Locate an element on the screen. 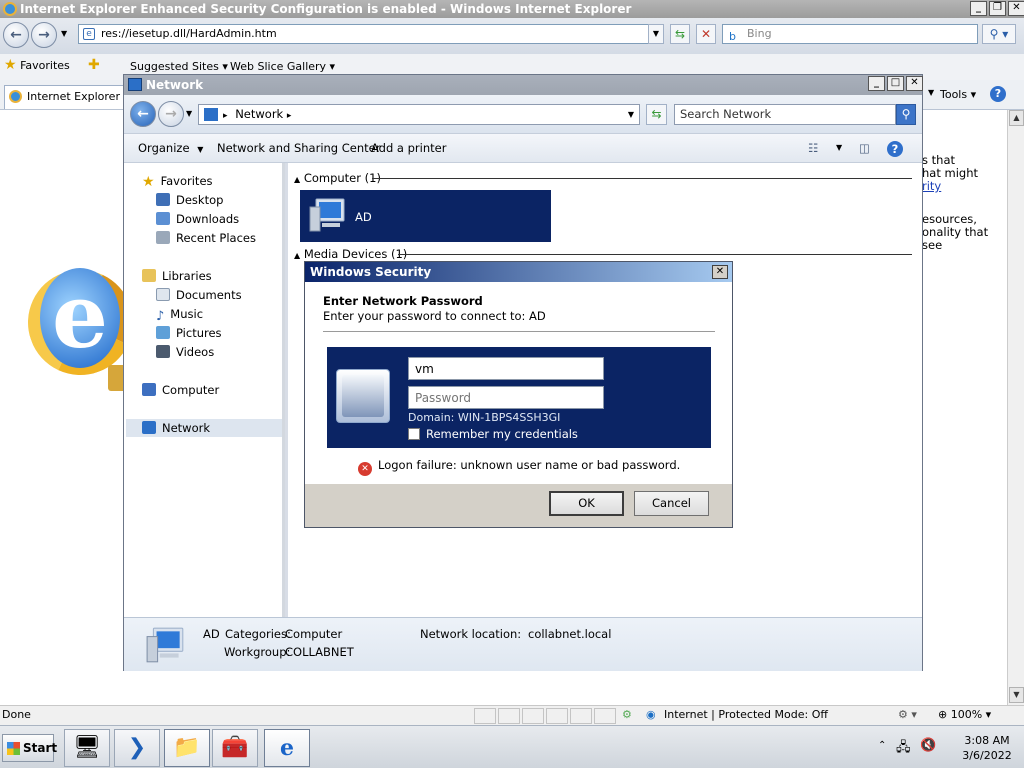  scroll-up-arrow: ▲ is located at coordinates (1016, 118).